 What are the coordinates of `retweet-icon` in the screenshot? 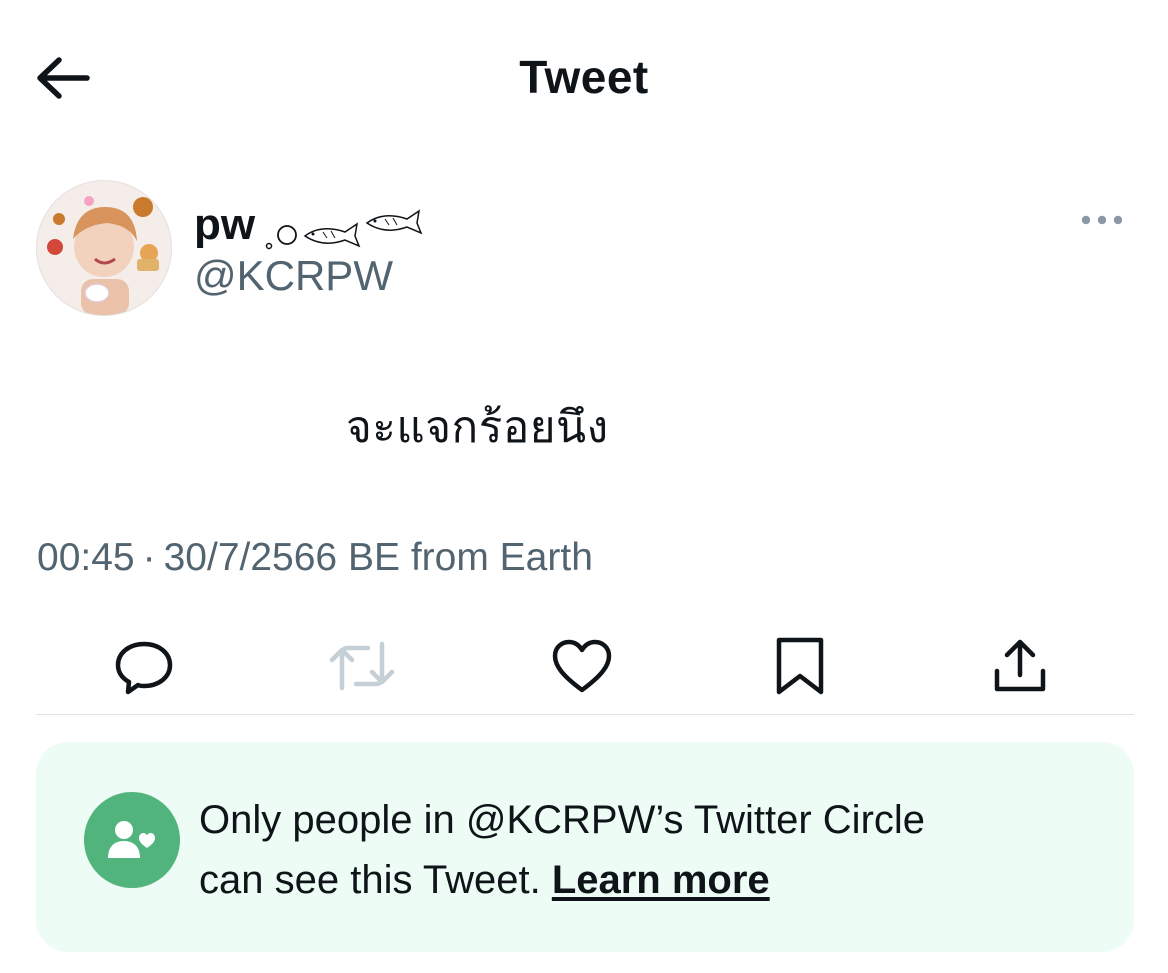 It's located at (362, 666).